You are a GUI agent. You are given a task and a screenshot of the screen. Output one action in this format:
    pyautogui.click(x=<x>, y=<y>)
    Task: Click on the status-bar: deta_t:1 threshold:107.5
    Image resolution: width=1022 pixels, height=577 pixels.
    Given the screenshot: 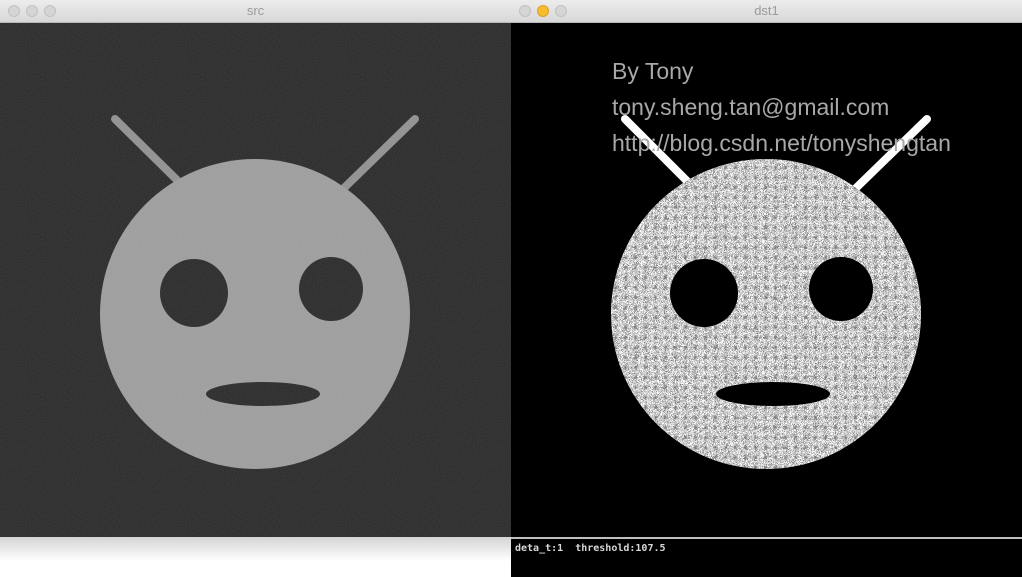 What is the action you would take?
    pyautogui.click(x=766, y=557)
    